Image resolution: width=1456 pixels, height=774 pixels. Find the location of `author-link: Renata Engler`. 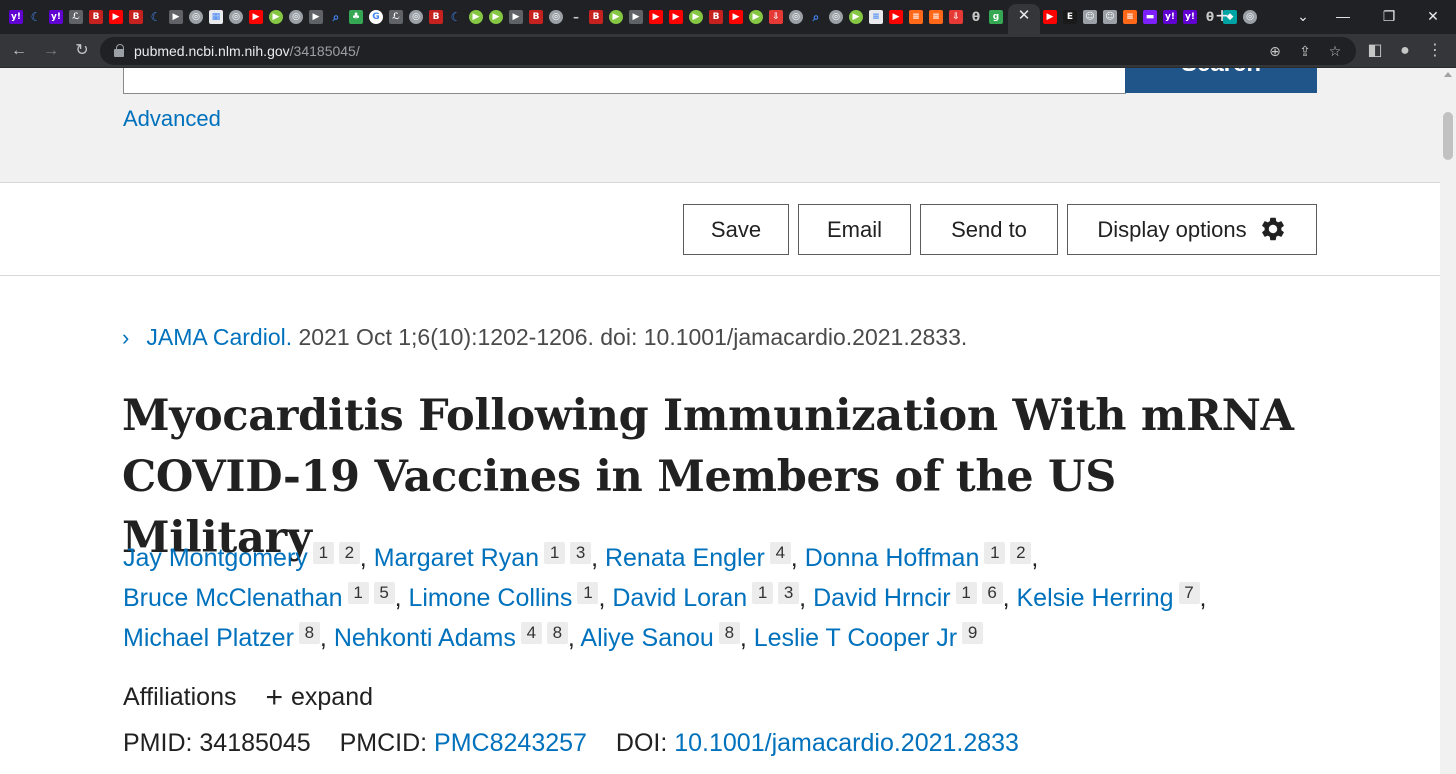

author-link: Renata Engler is located at coordinates (685, 558).